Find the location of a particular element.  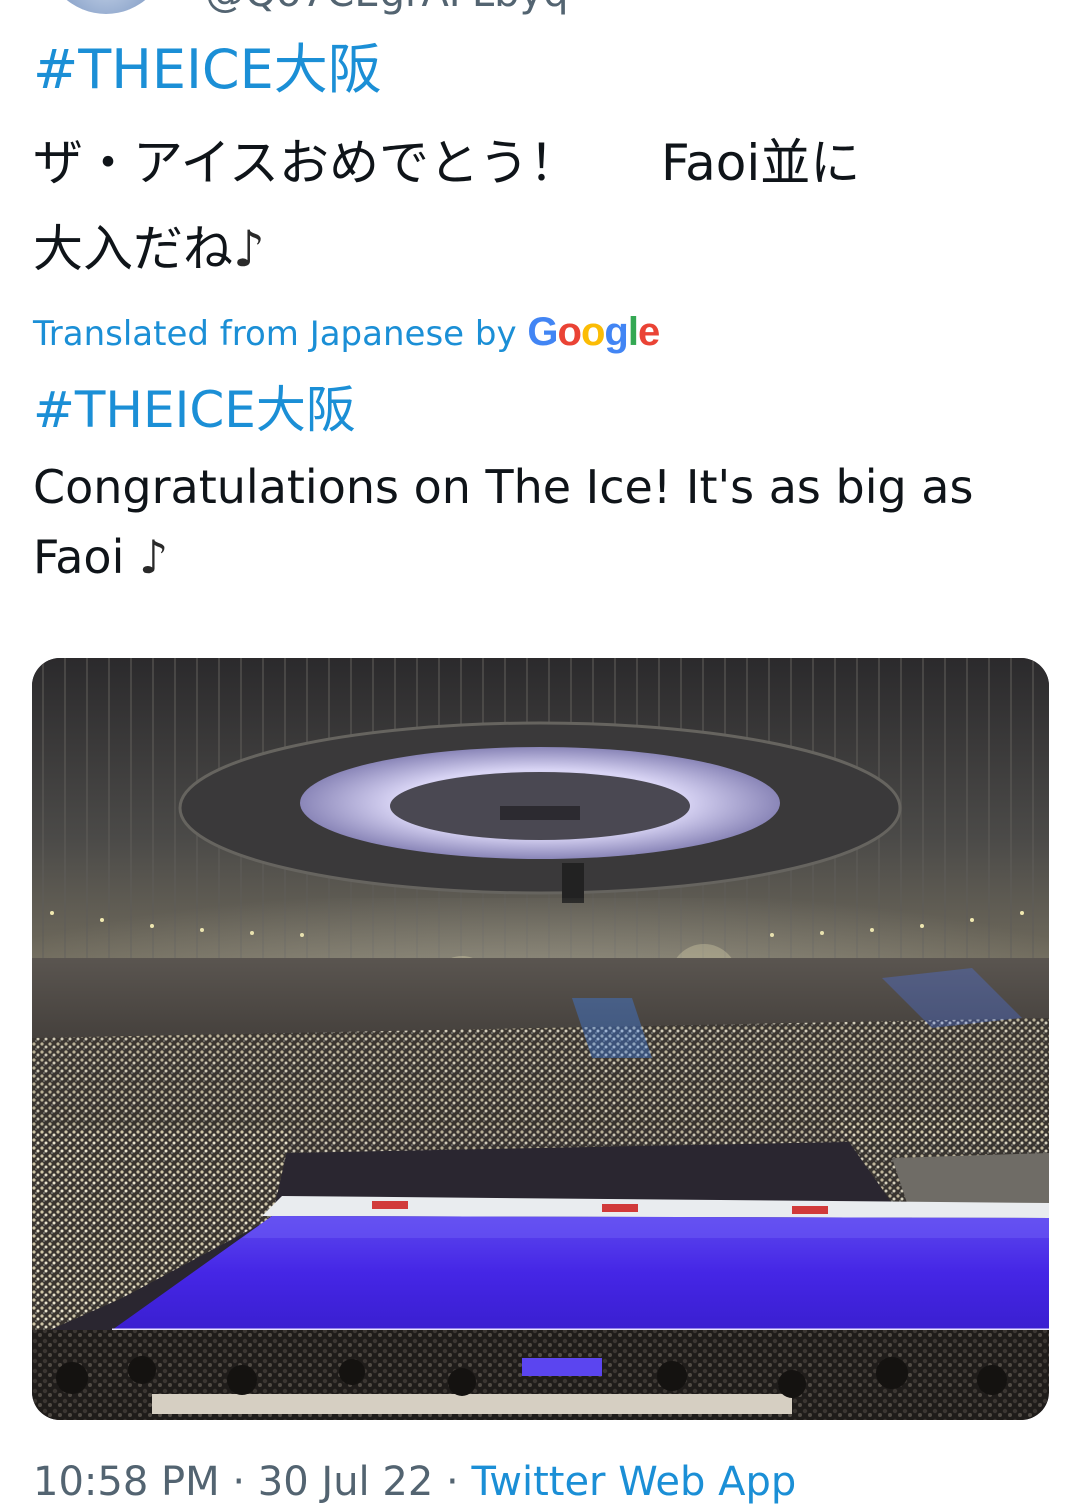

tweet-date: 30 Jul 22 is located at coordinates (346, 1482).